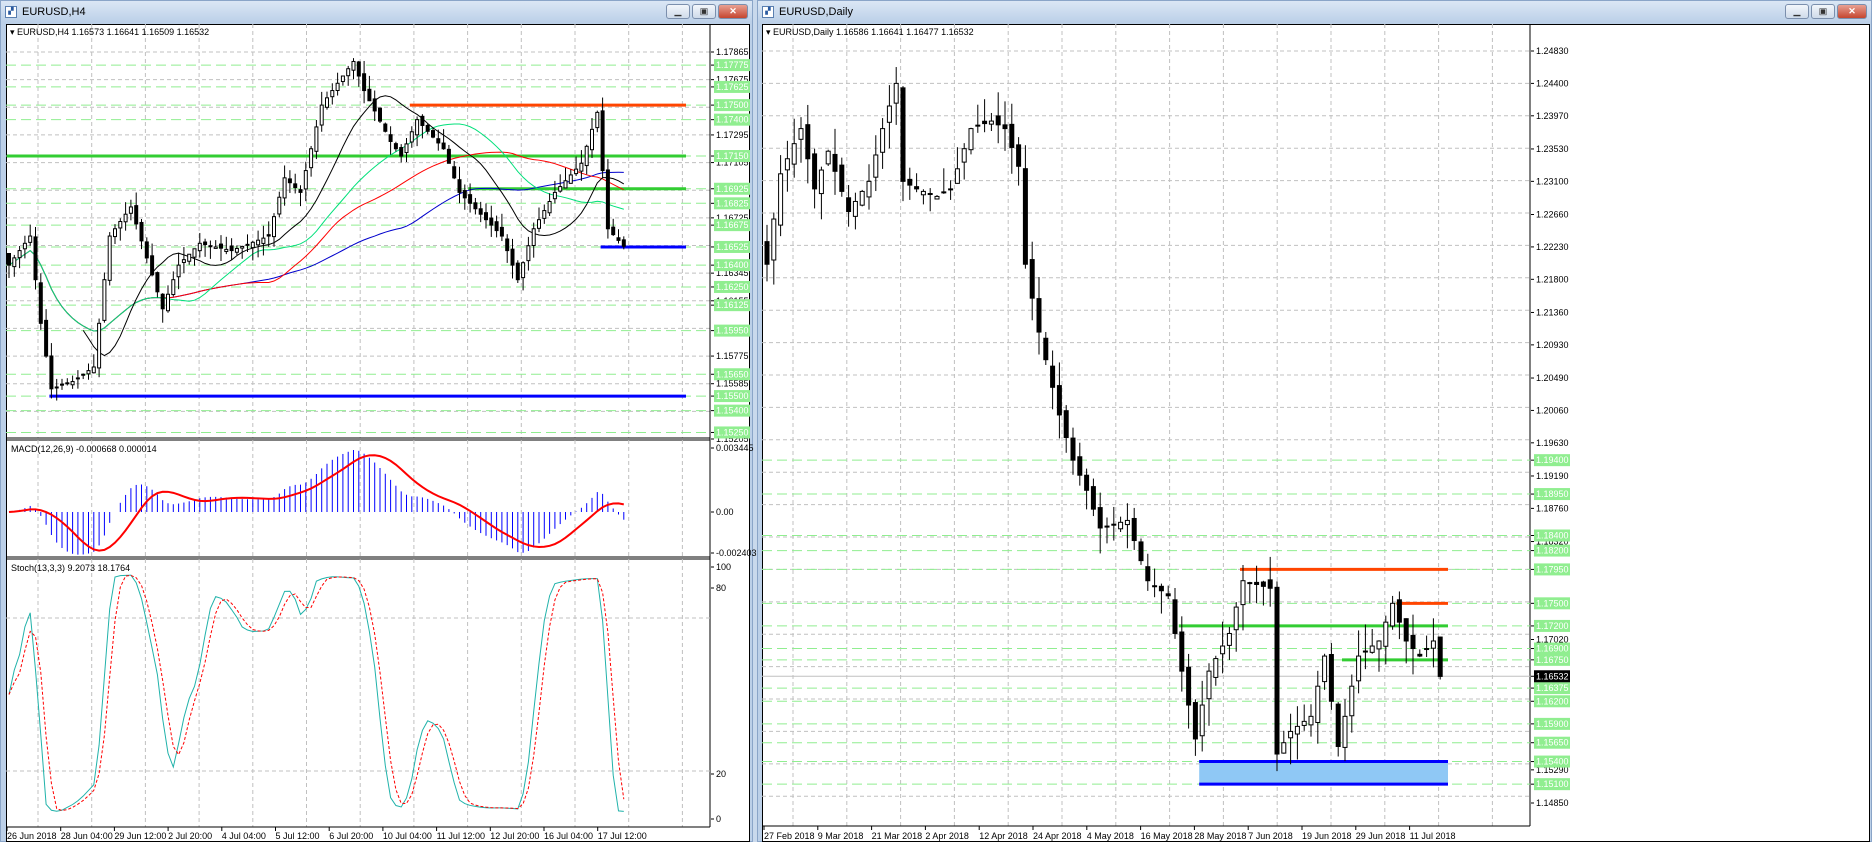  Describe the element at coordinates (732, 411) in the screenshot. I see `level-label: 1.15400` at that location.